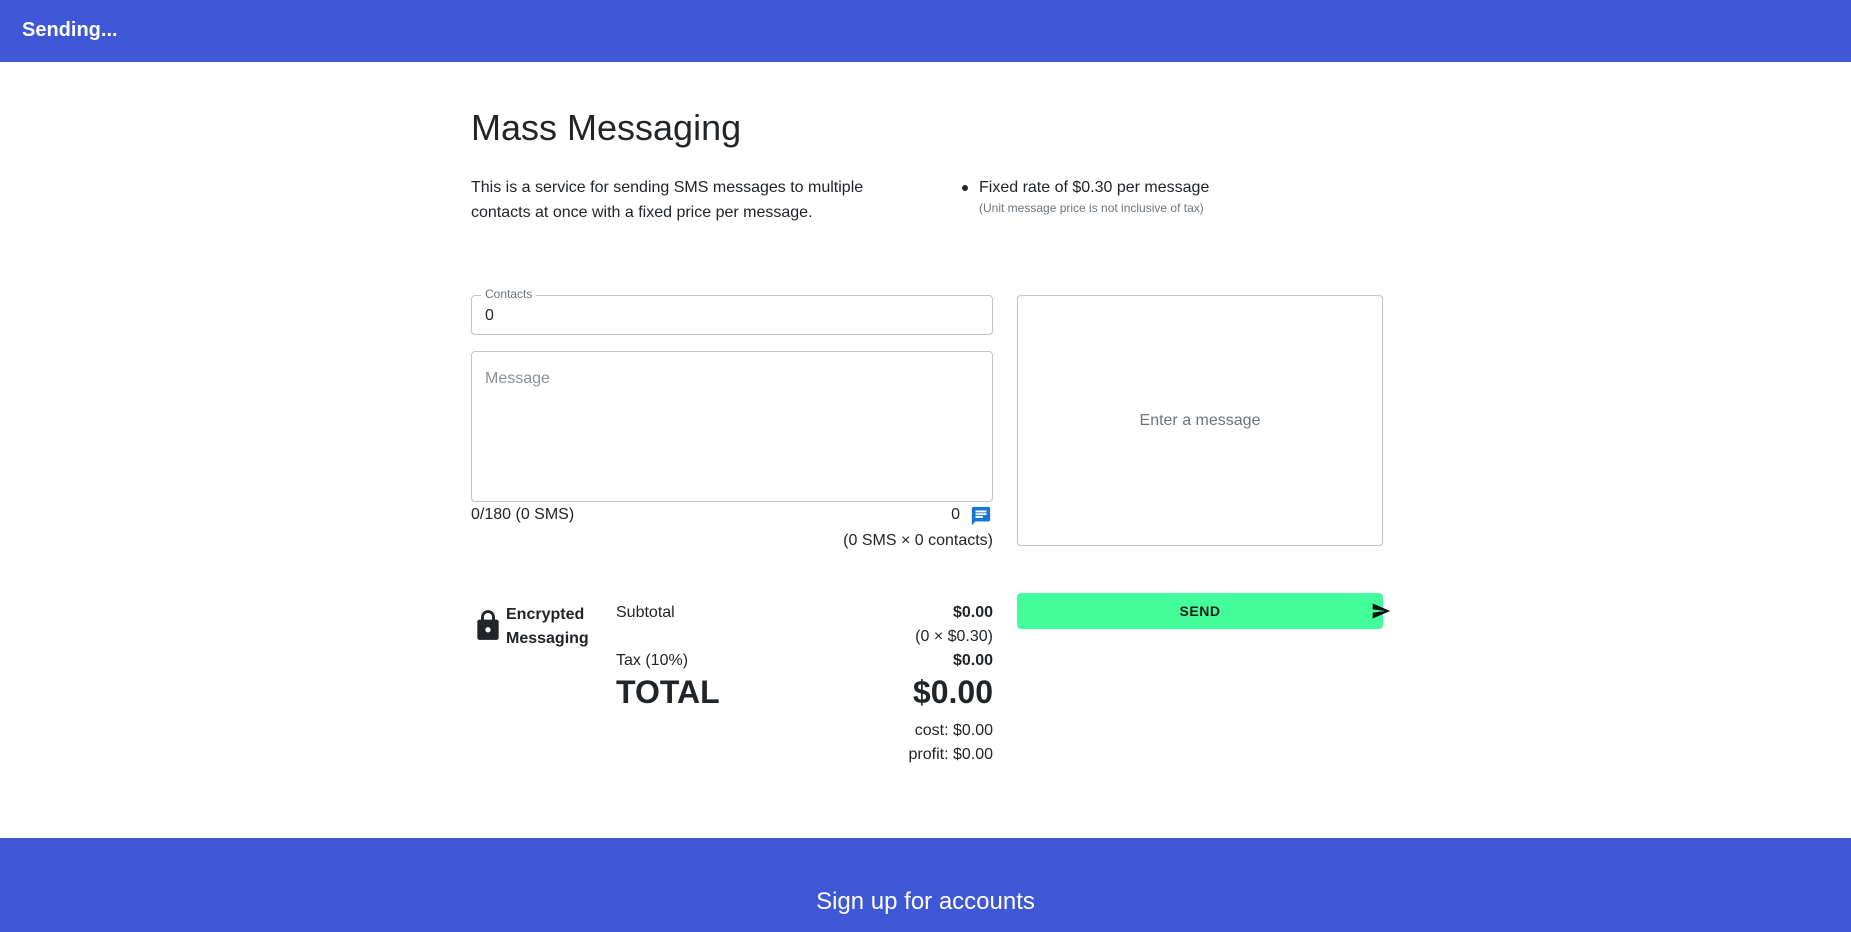 Image resolution: width=1851 pixels, height=932 pixels. What do you see at coordinates (972, 660) in the screenshot?
I see `tax-value: $0.00` at bounding box center [972, 660].